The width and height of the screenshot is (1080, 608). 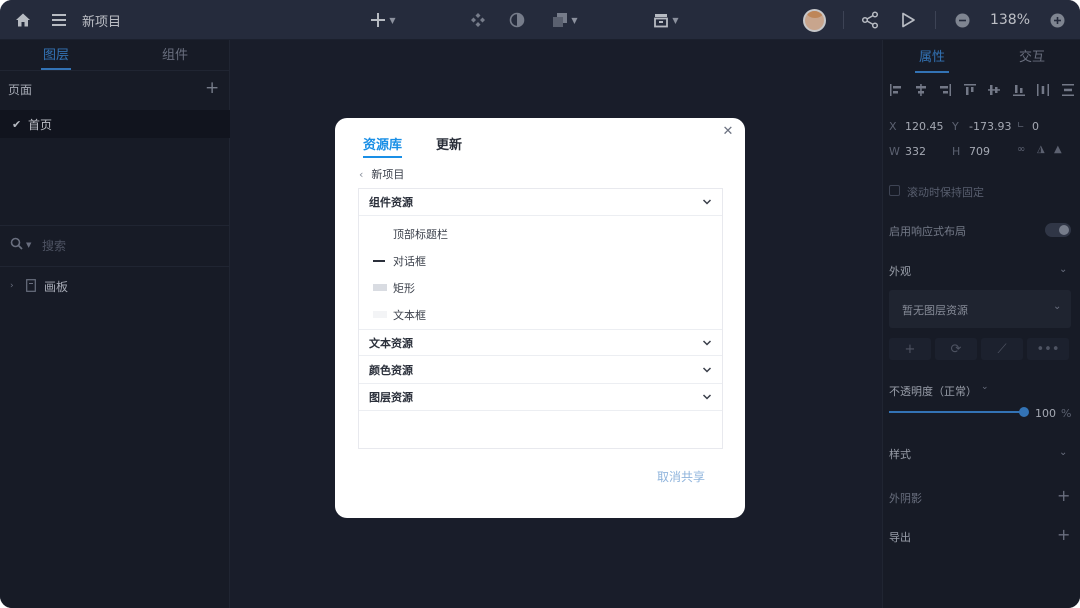 I want to click on tab-resource-library: 资源库, so click(x=383, y=146).